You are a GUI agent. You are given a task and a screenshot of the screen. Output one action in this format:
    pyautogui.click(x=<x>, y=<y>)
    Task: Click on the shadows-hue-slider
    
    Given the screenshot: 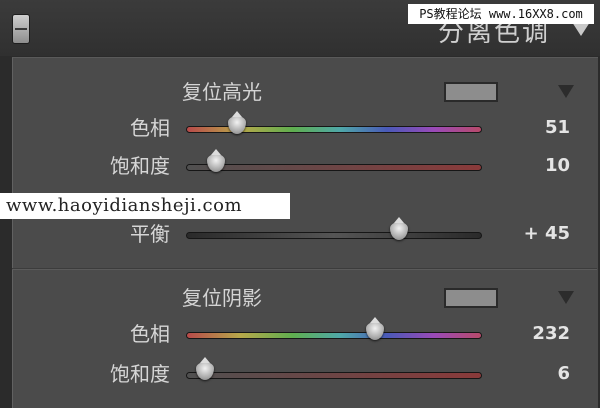 What is the action you would take?
    pyautogui.click(x=334, y=328)
    